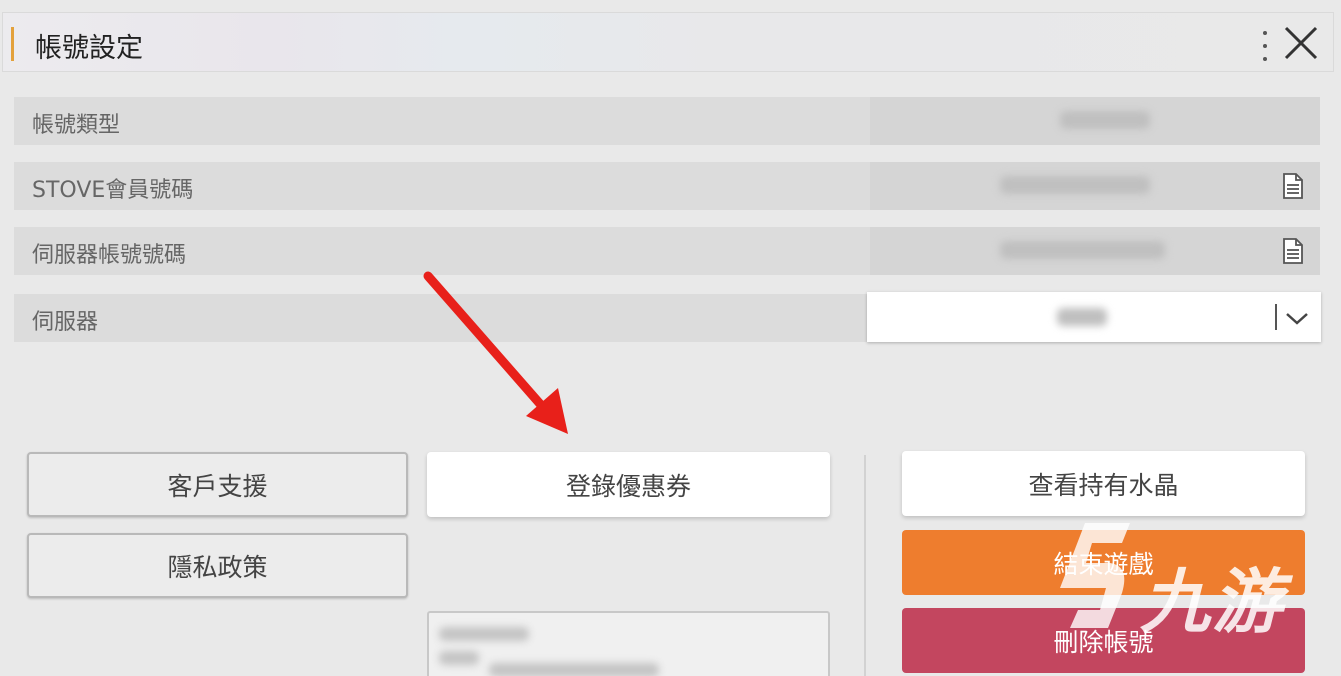  I want to click on dialog-header: 帳號設定, so click(668, 42).